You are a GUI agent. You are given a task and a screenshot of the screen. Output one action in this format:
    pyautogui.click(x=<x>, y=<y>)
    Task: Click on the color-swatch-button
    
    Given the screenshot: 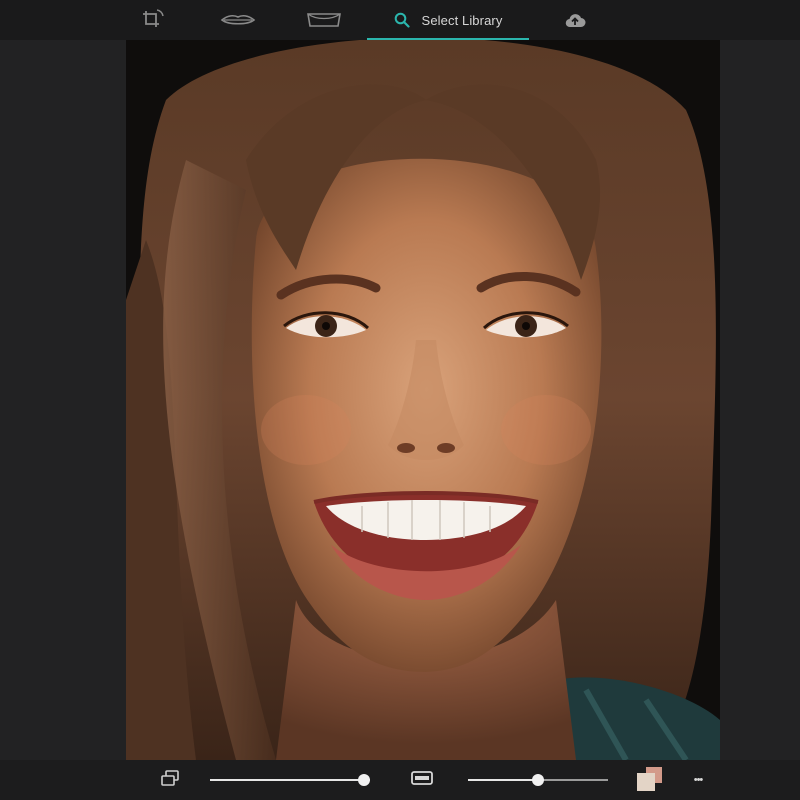 What is the action you would take?
    pyautogui.click(x=649, y=780)
    